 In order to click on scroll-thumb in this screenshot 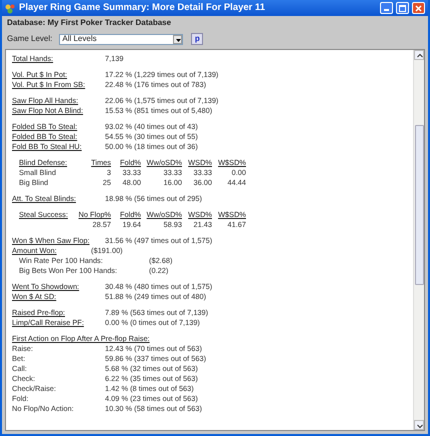, I will do `click(419, 205)`.